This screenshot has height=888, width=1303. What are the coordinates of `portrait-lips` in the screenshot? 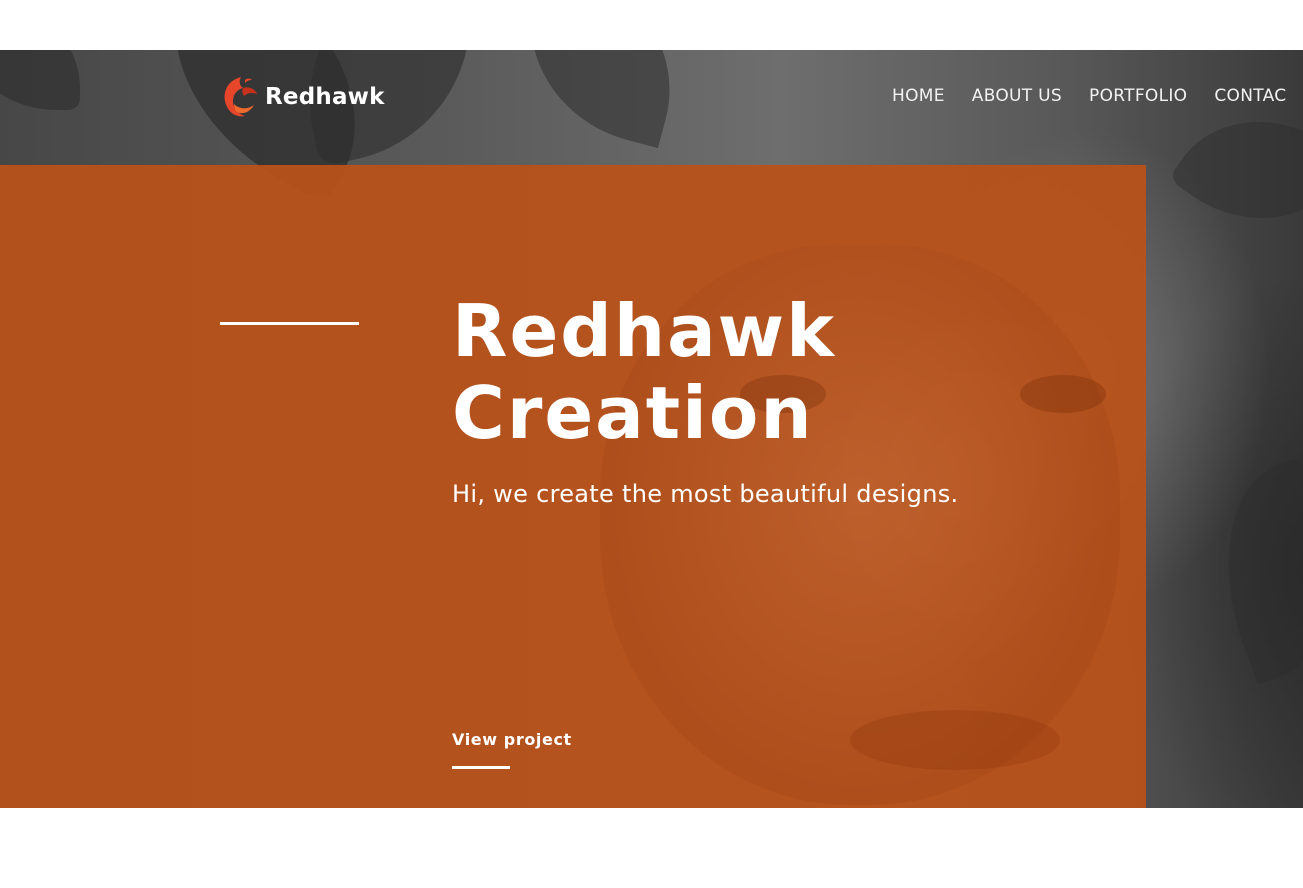 It's located at (955, 740).